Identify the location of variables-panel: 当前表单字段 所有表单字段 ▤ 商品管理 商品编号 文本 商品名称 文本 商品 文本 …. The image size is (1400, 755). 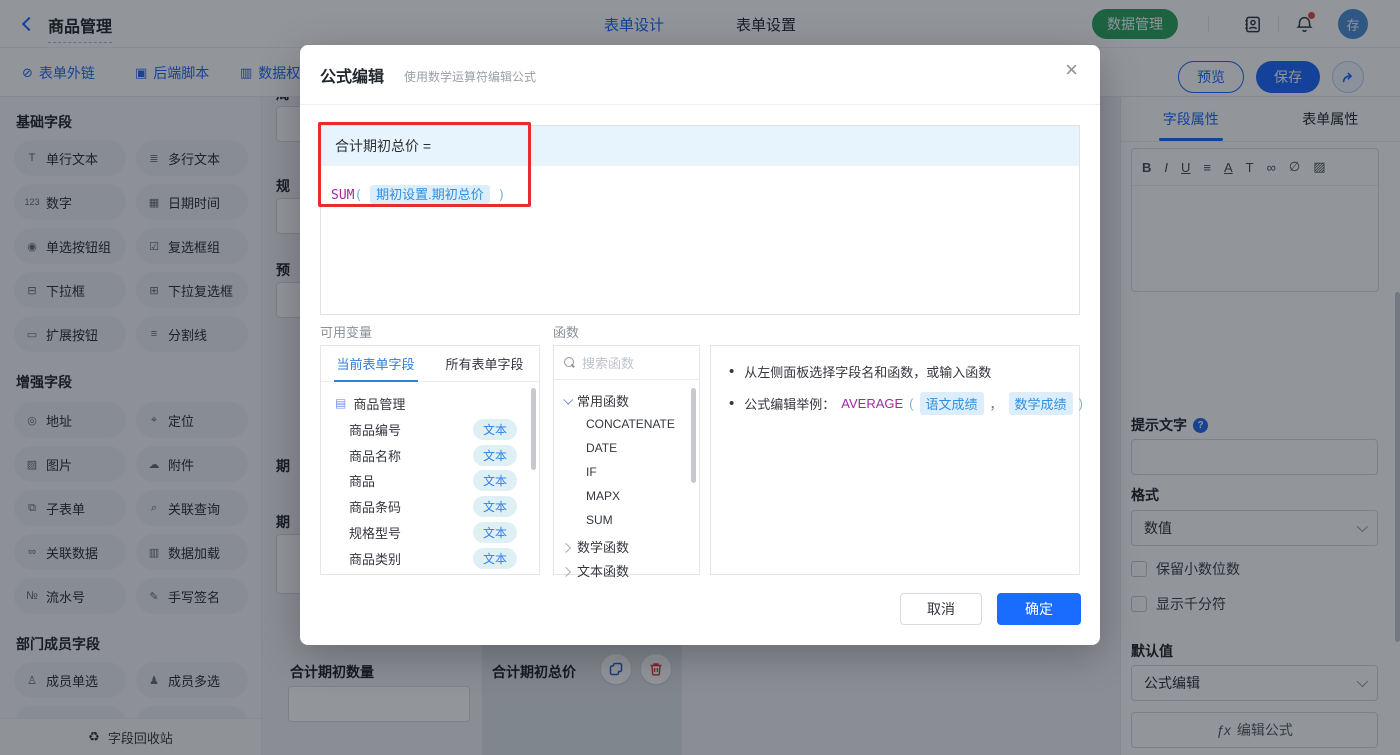
(430, 460).